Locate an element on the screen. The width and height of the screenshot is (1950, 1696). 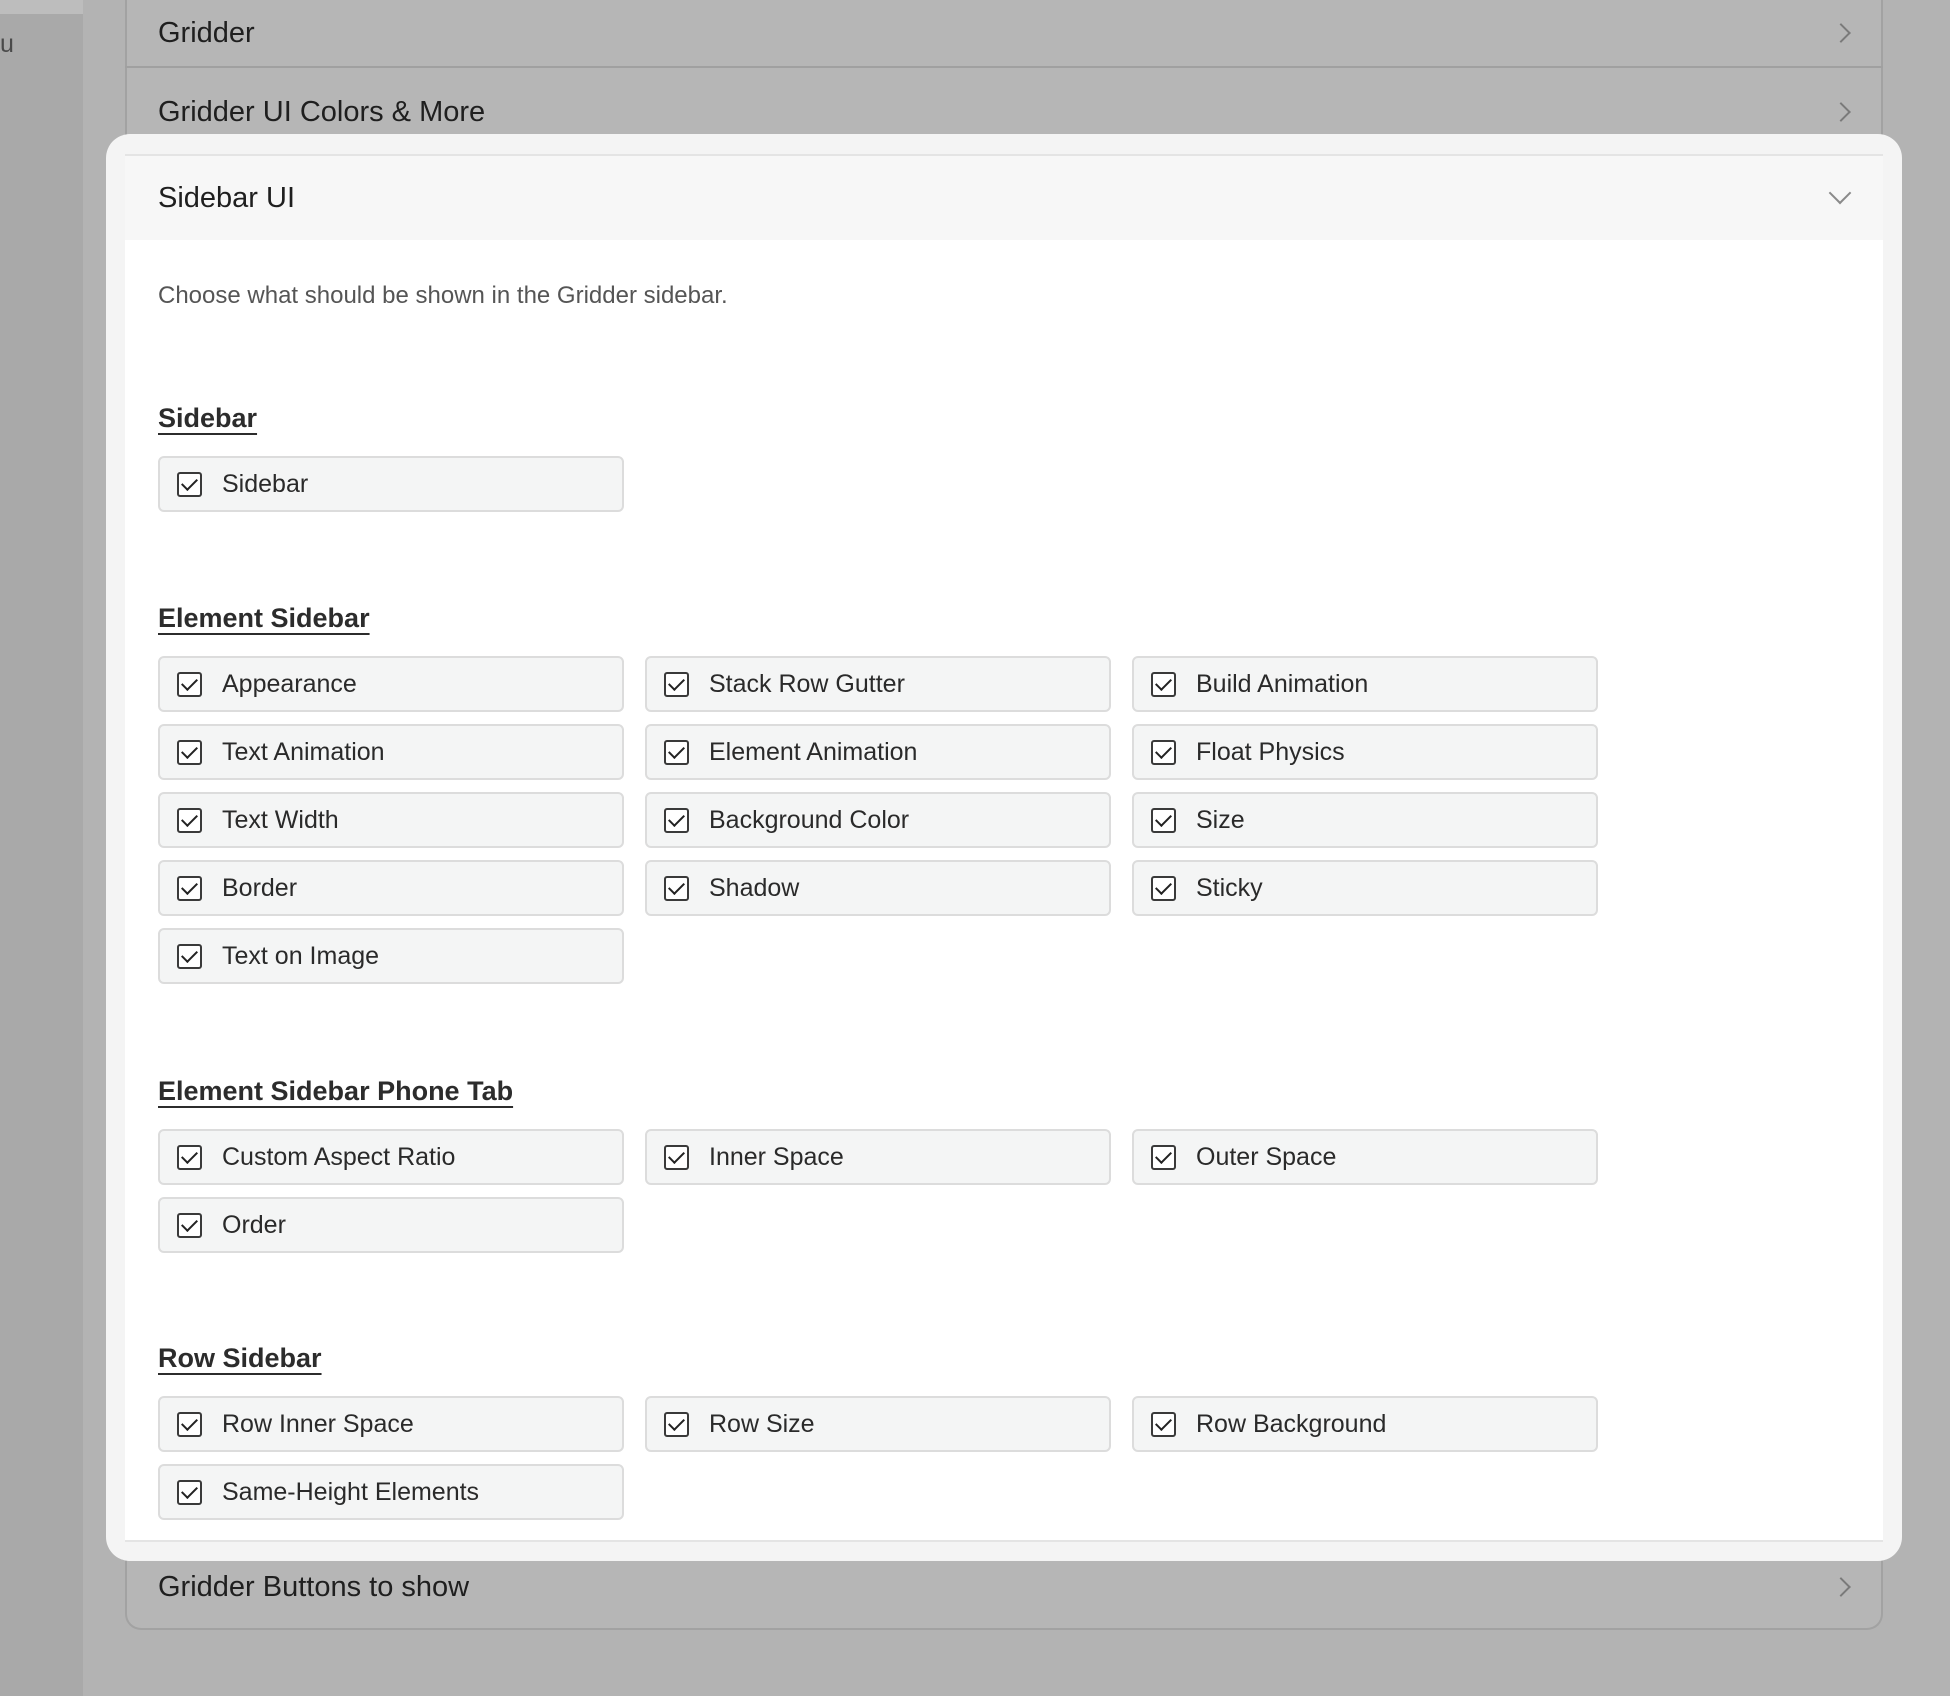
panel-gridder-buttons-label: Gridder Buttons to show is located at coordinates (314, 1586).